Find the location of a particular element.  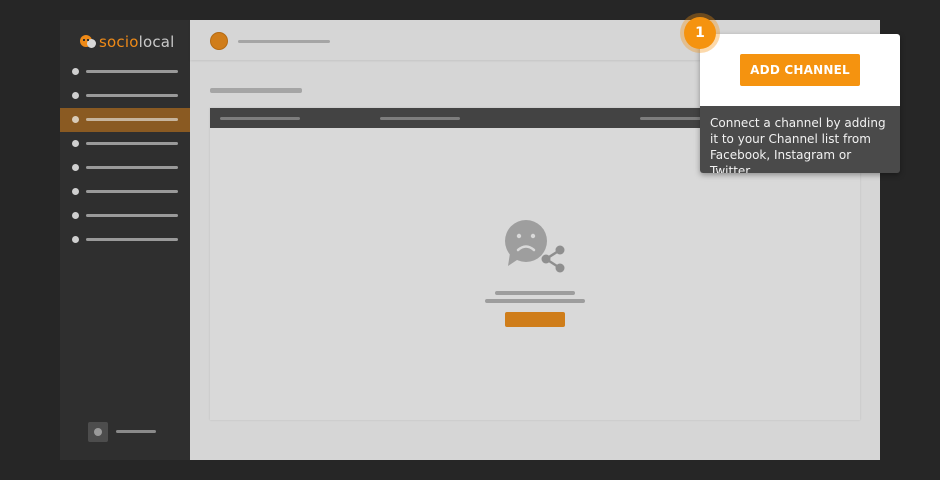

chat-bubble-logo-icon is located at coordinates (88, 42).